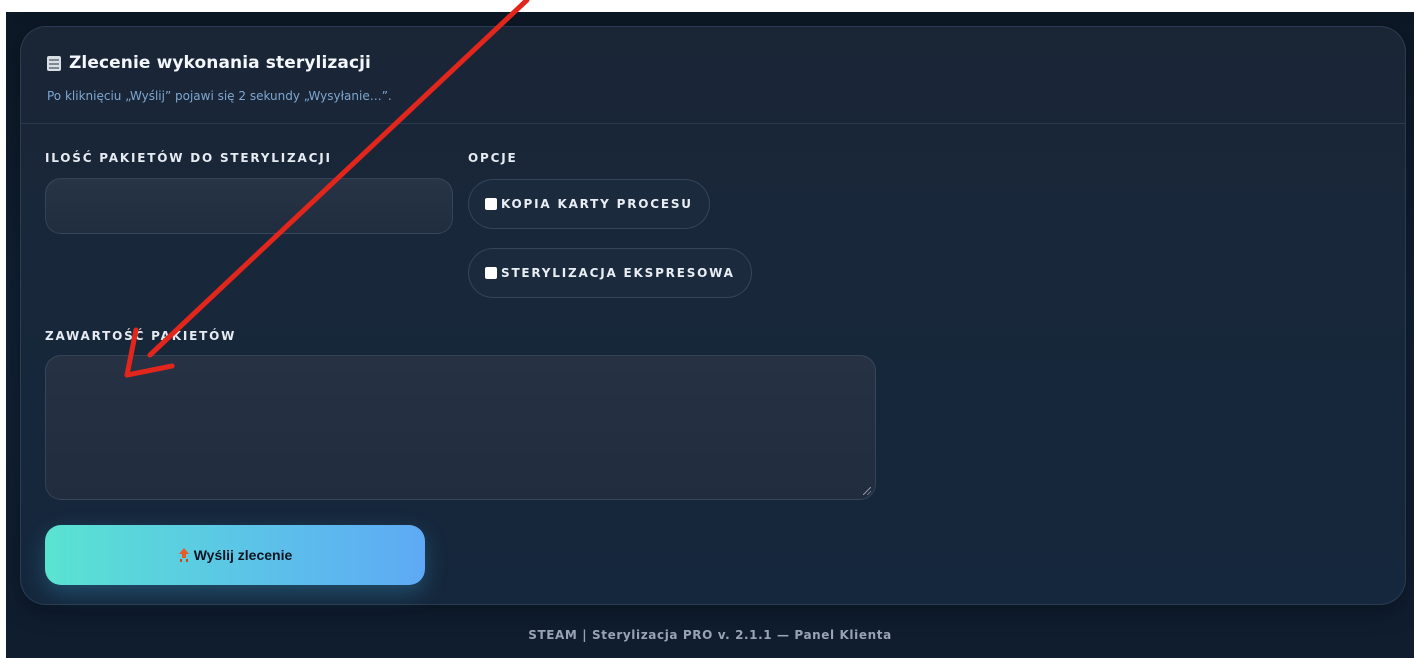  What do you see at coordinates (184, 555) in the screenshot?
I see `upload-icon` at bounding box center [184, 555].